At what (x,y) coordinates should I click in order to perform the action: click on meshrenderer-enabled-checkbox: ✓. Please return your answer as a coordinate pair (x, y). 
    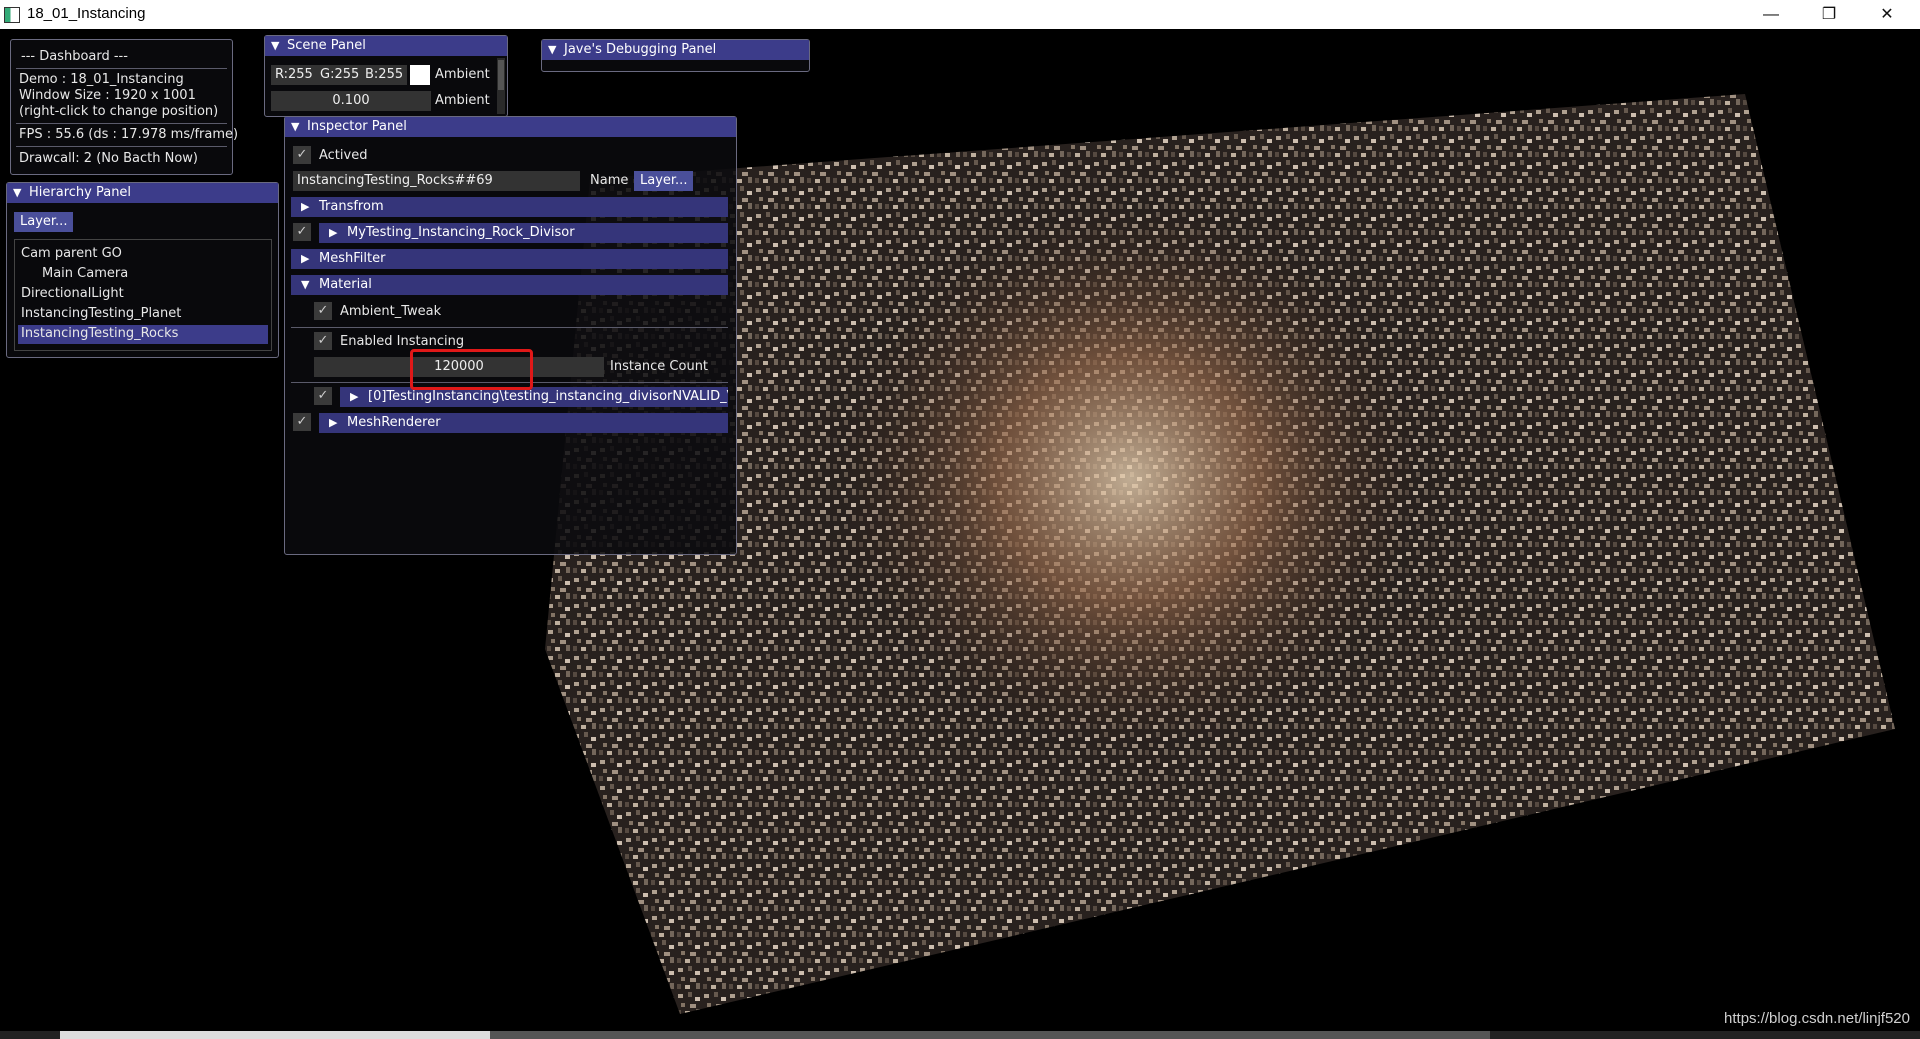
    Looking at the image, I should click on (302, 422).